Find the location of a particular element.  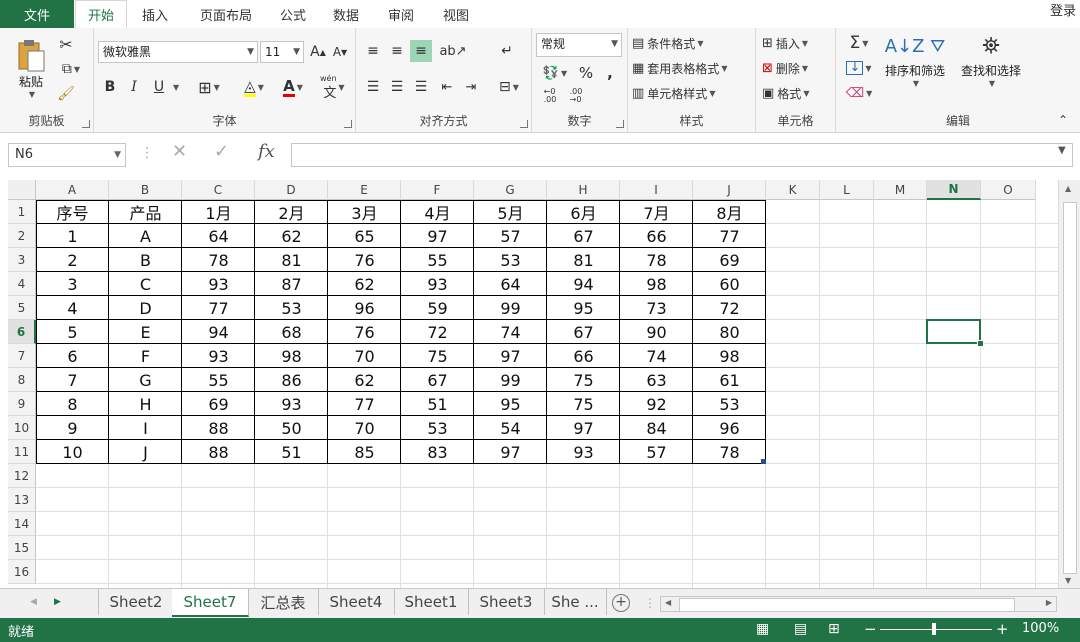

row-header-12: 12 is located at coordinates (22, 476).